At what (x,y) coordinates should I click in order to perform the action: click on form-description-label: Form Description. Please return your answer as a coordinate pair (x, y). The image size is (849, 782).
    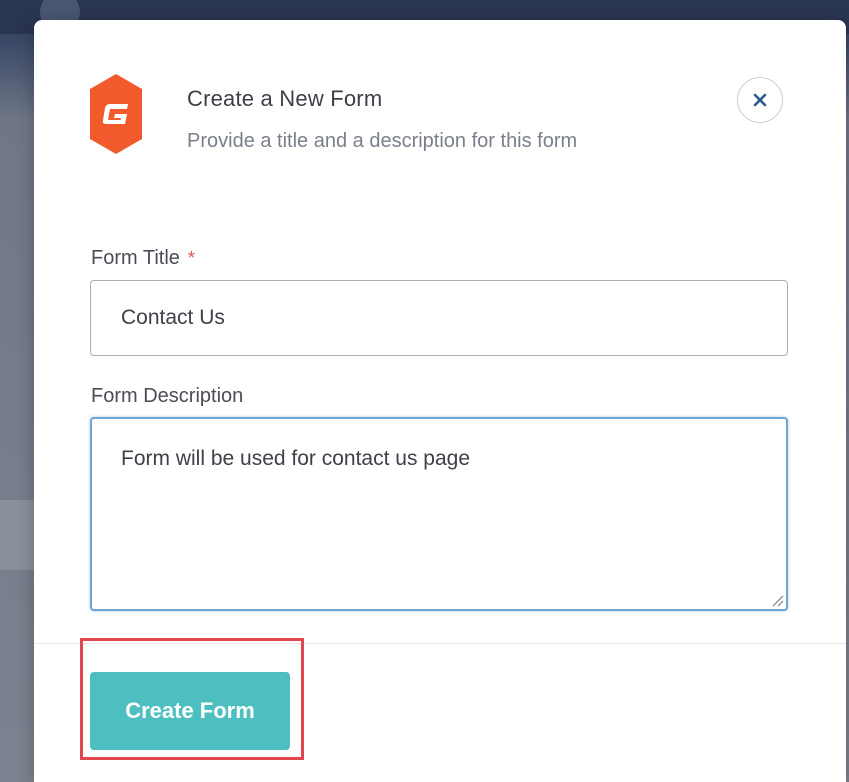
    Looking at the image, I should click on (167, 396).